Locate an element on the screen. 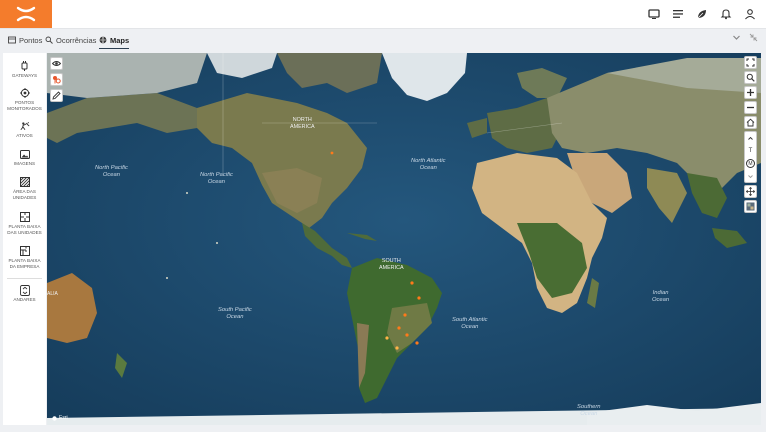 This screenshot has height=432, width=766. tab-label: Pontos is located at coordinates (31, 40).